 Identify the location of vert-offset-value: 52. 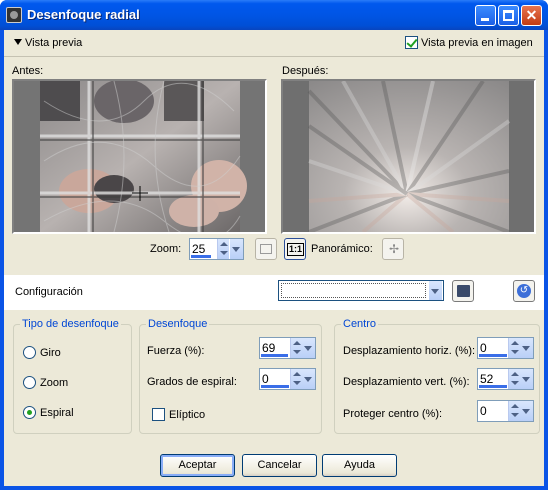
(487, 379).